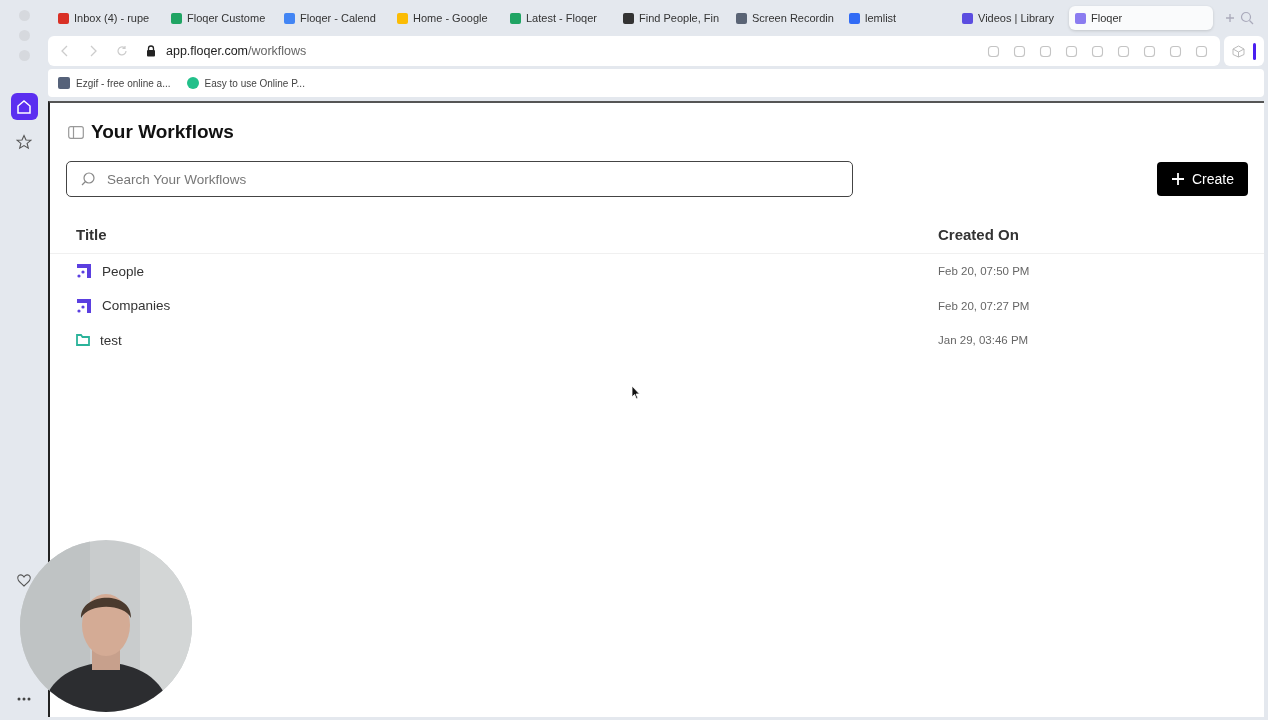  What do you see at coordinates (333, 18) in the screenshot?
I see `browser-tab: Floqer - Calend` at bounding box center [333, 18].